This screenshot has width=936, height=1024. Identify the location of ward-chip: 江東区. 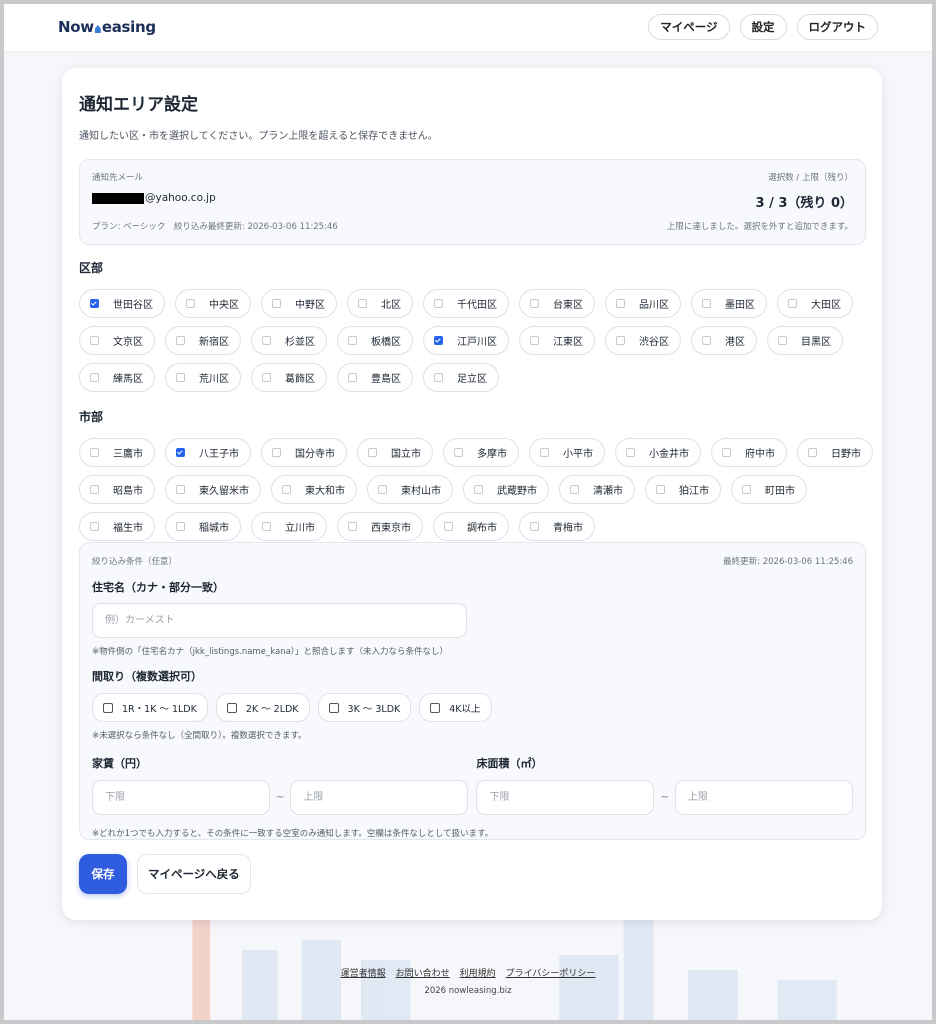
(557, 340).